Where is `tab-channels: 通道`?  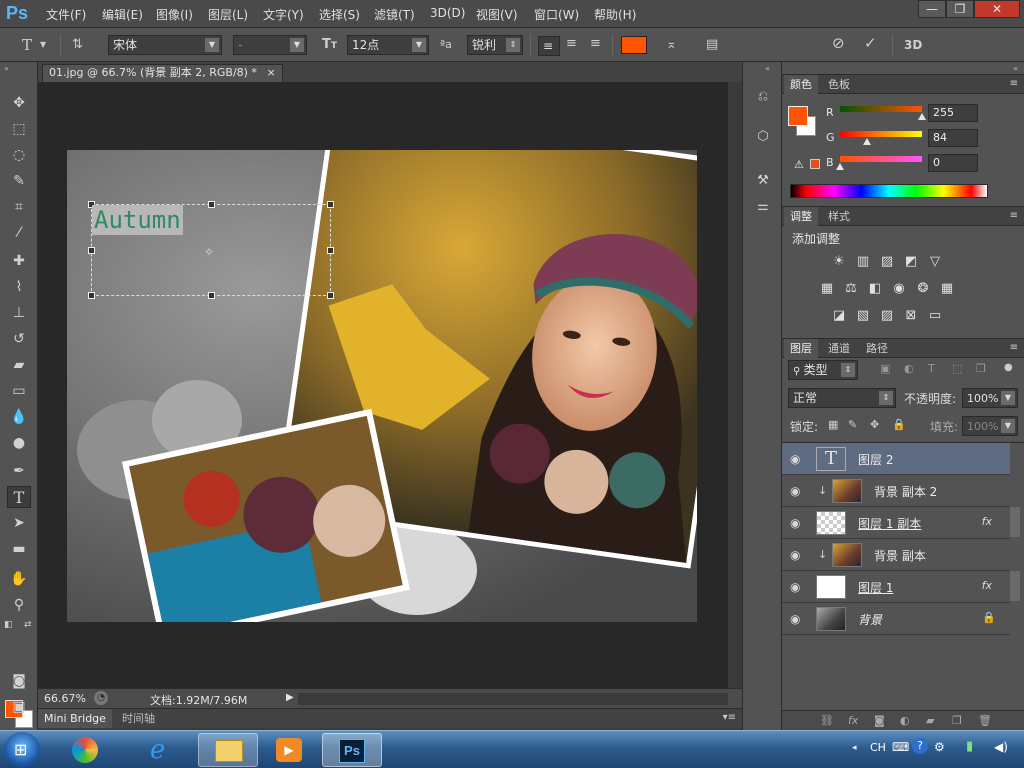 tab-channels: 通道 is located at coordinates (839, 348).